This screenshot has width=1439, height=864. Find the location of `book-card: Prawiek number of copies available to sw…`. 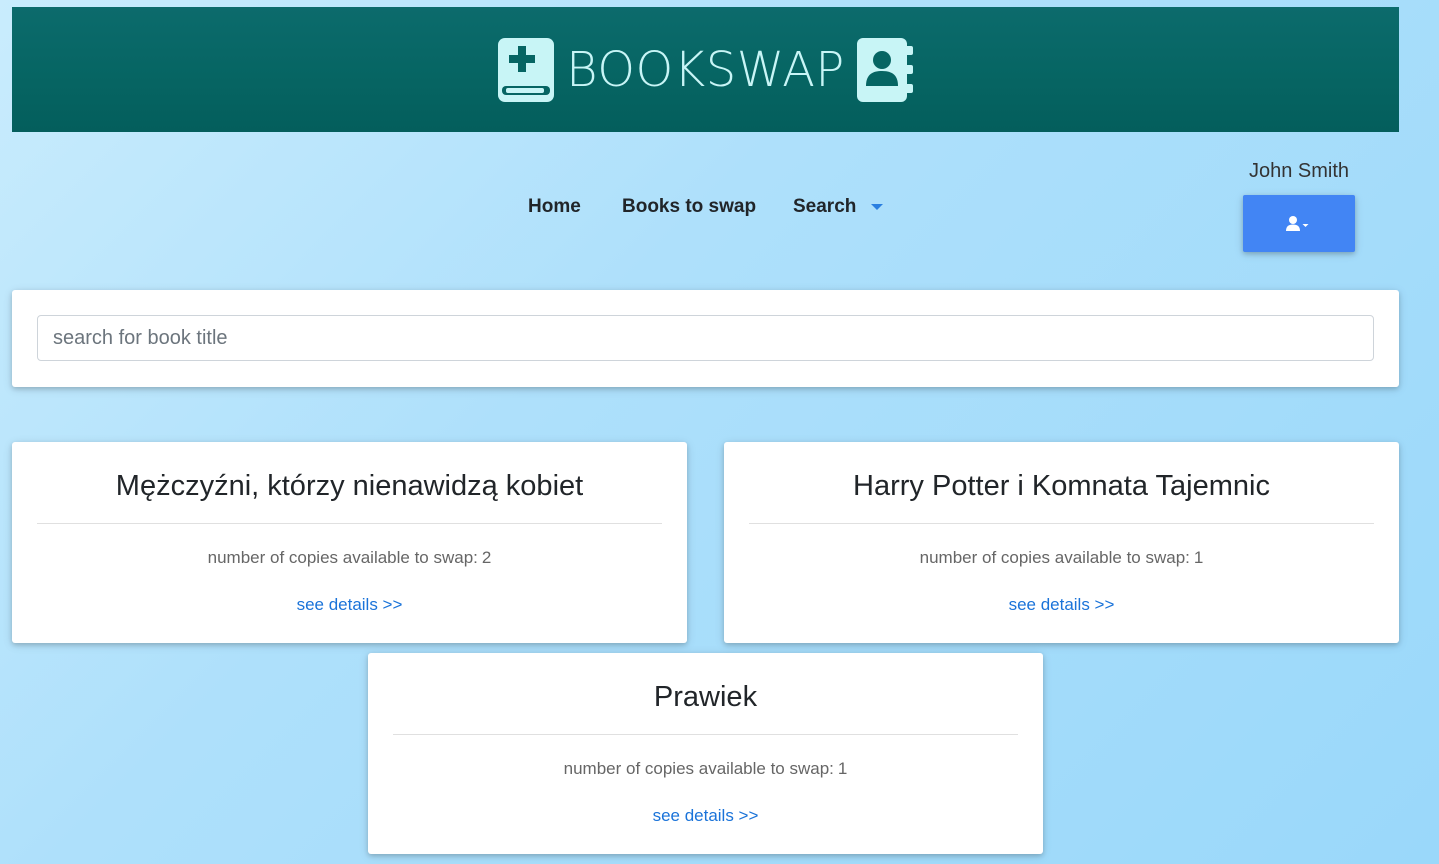

book-card: Prawiek number of copies available to sw… is located at coordinates (705, 753).